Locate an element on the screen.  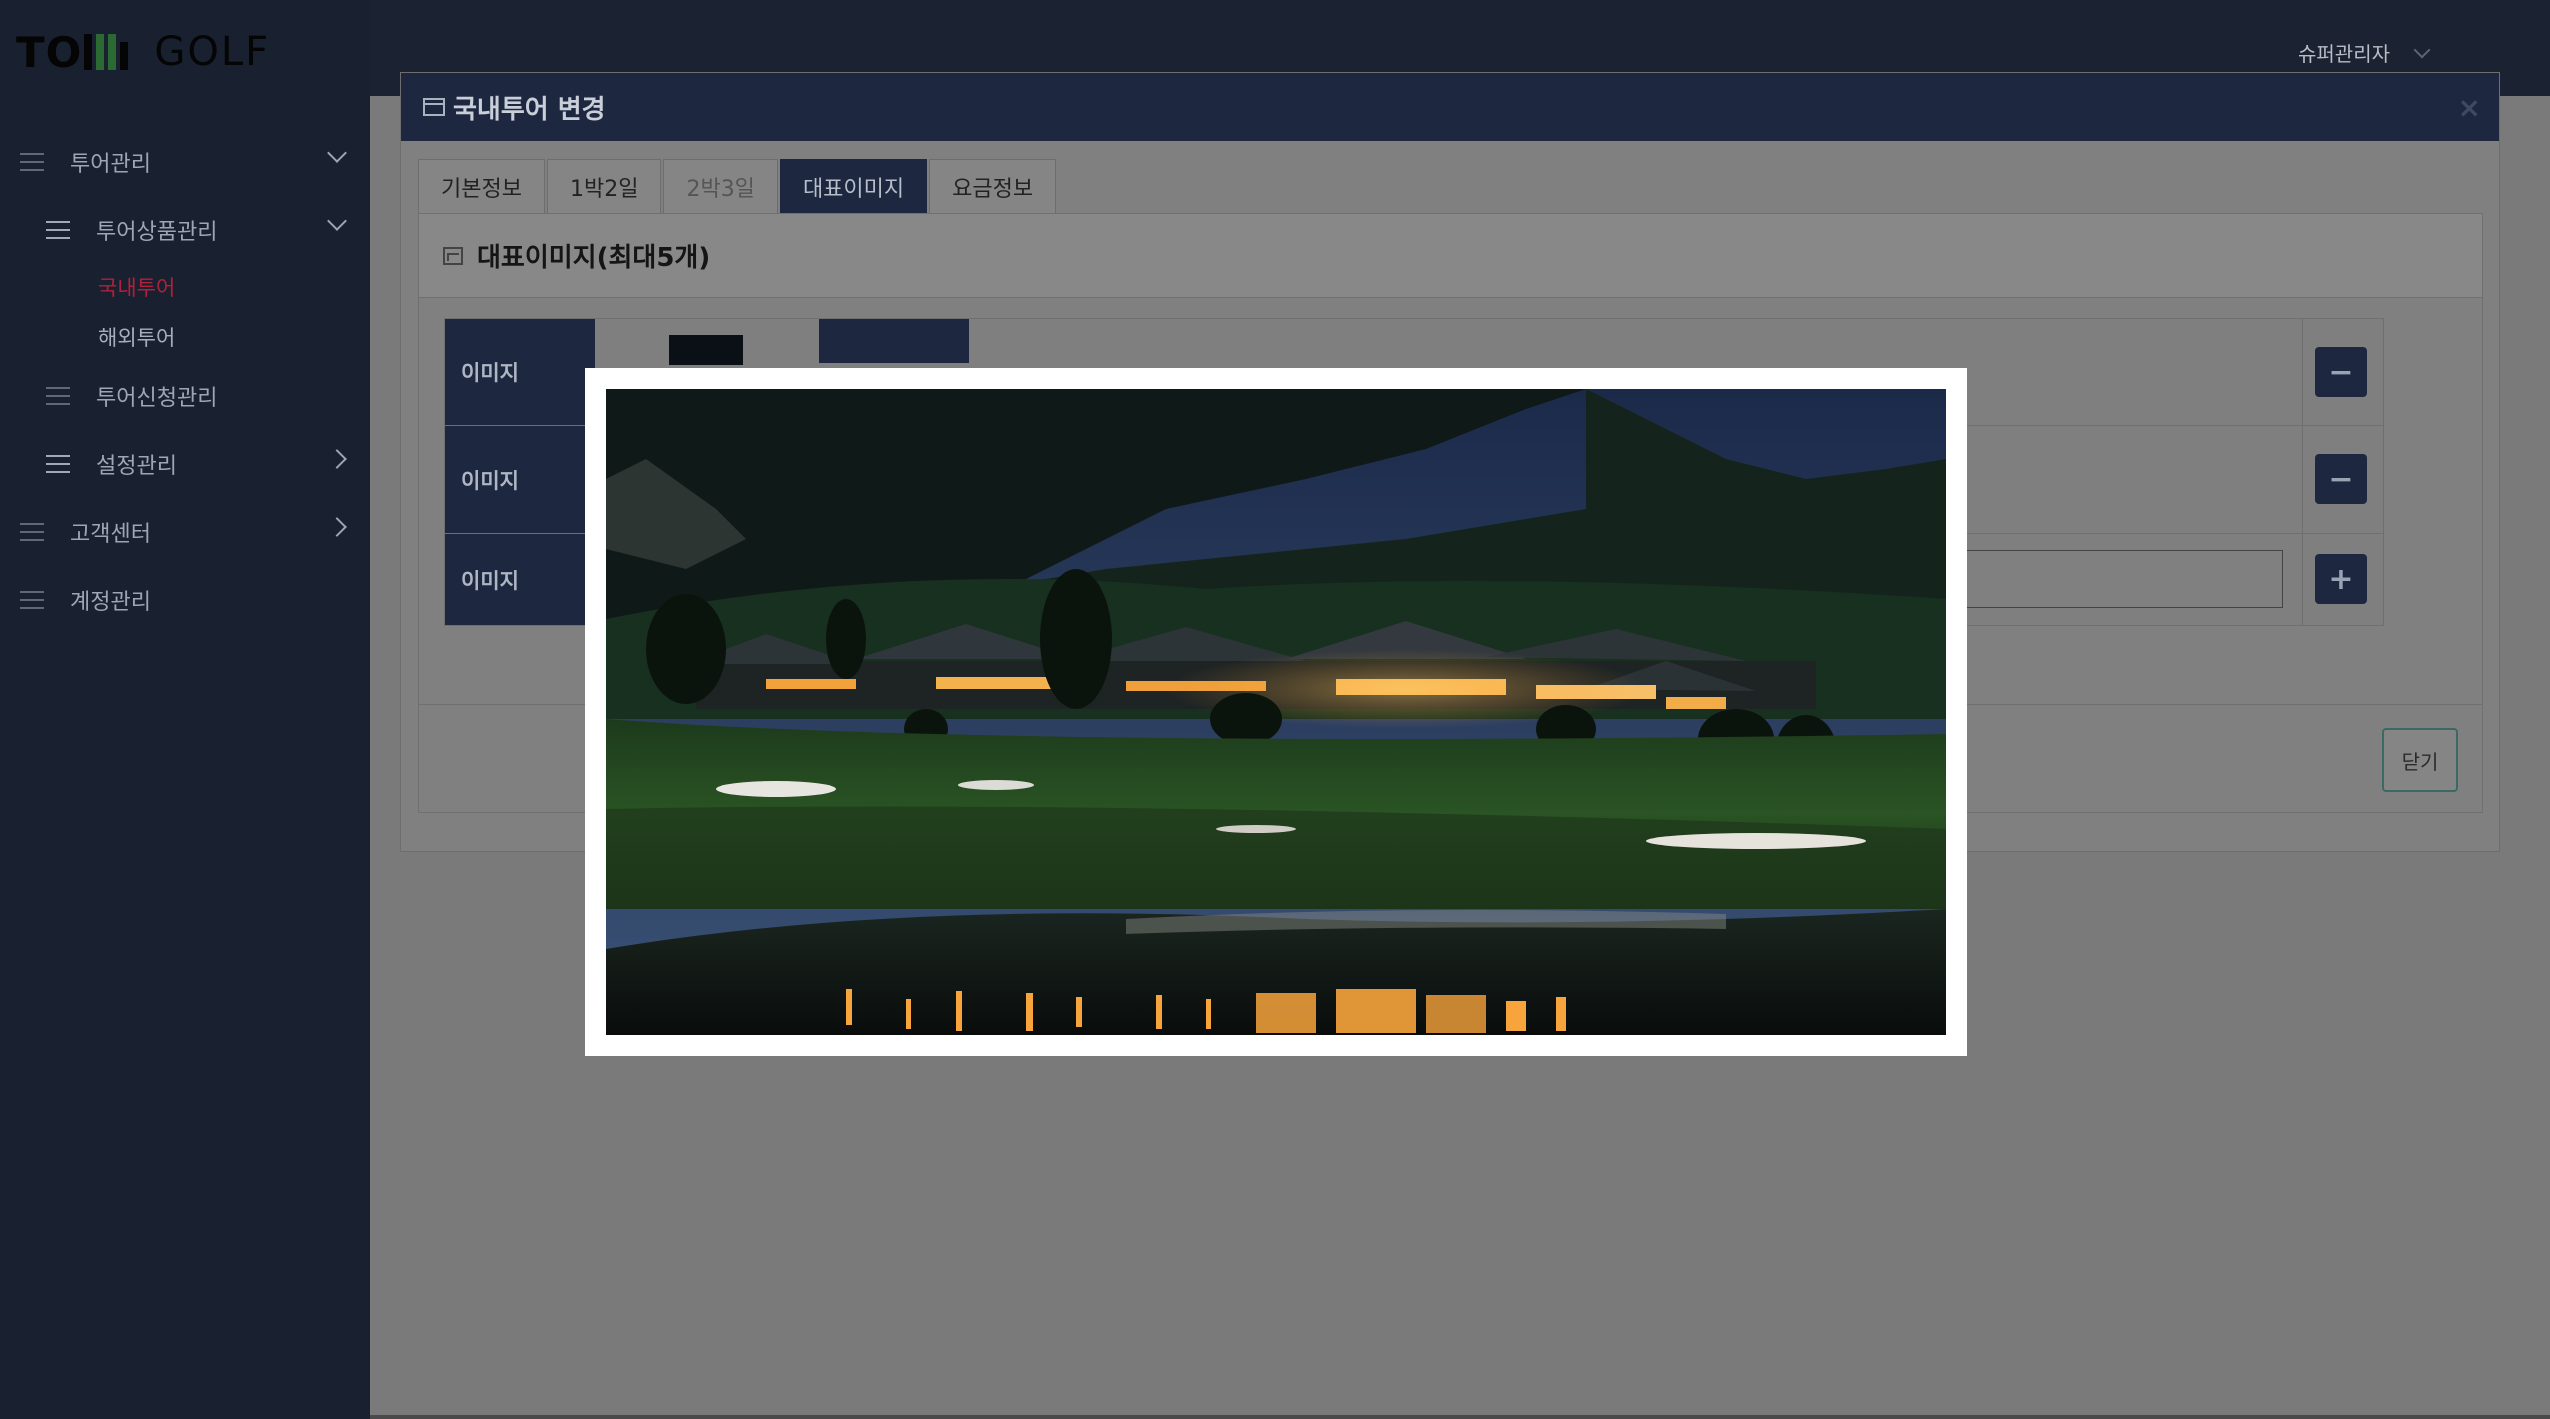
image-icon is located at coordinates (453, 255).